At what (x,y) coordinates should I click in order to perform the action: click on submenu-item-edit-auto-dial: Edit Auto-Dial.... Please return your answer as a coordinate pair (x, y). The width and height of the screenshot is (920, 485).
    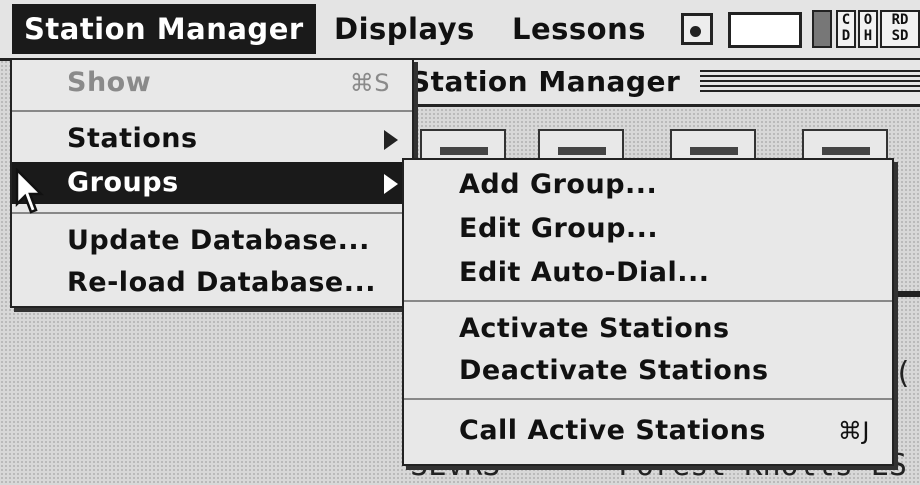
    Looking at the image, I should click on (648, 273).